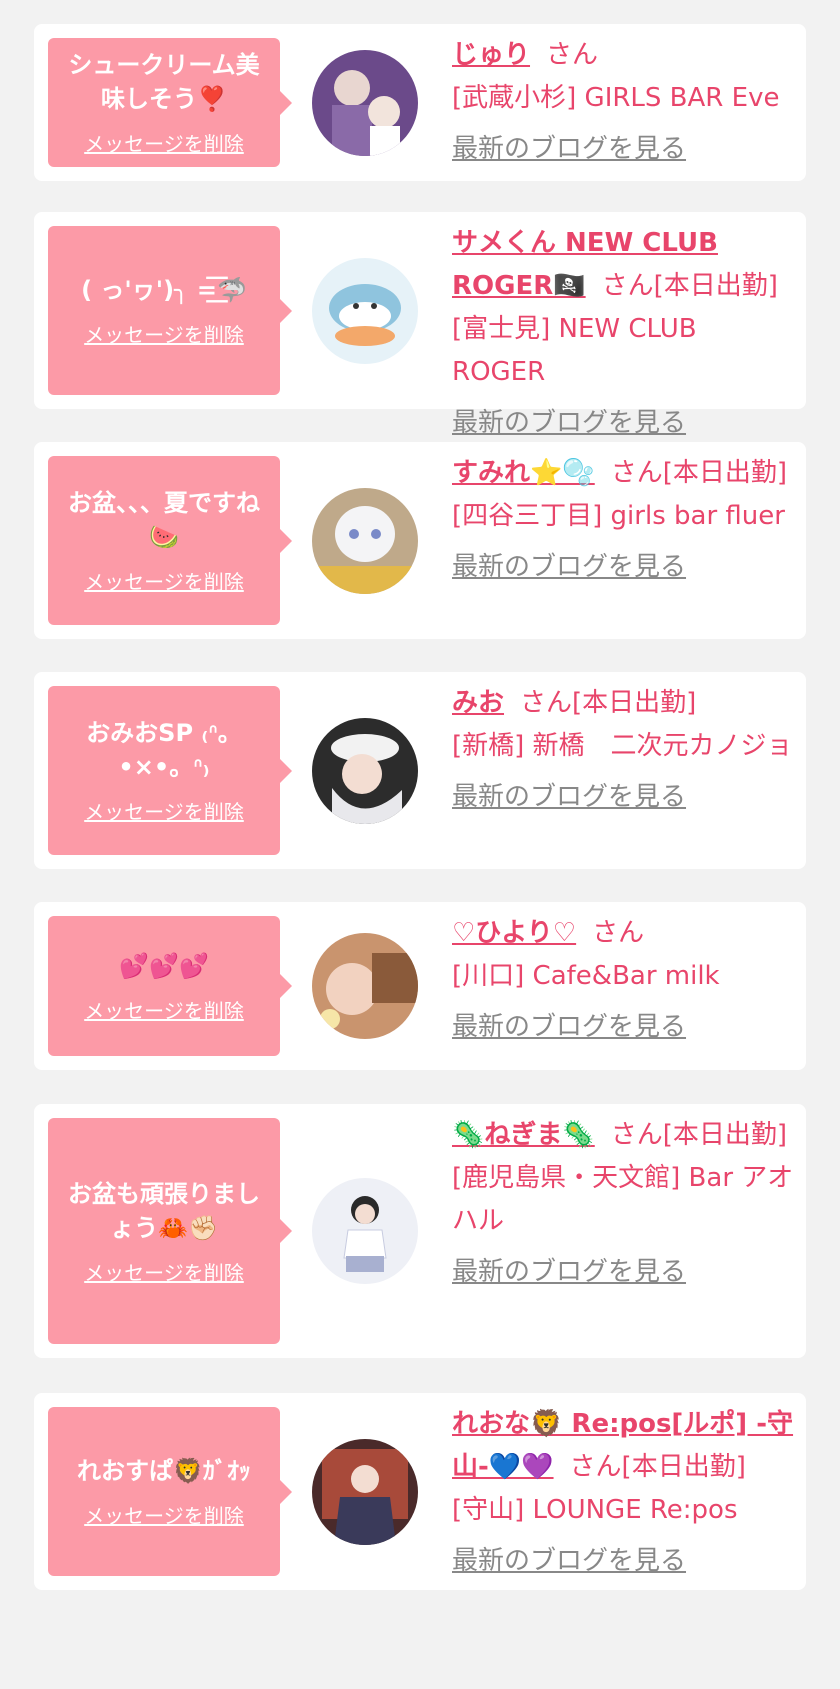  I want to click on profile-name-link: みお, so click(478, 703).